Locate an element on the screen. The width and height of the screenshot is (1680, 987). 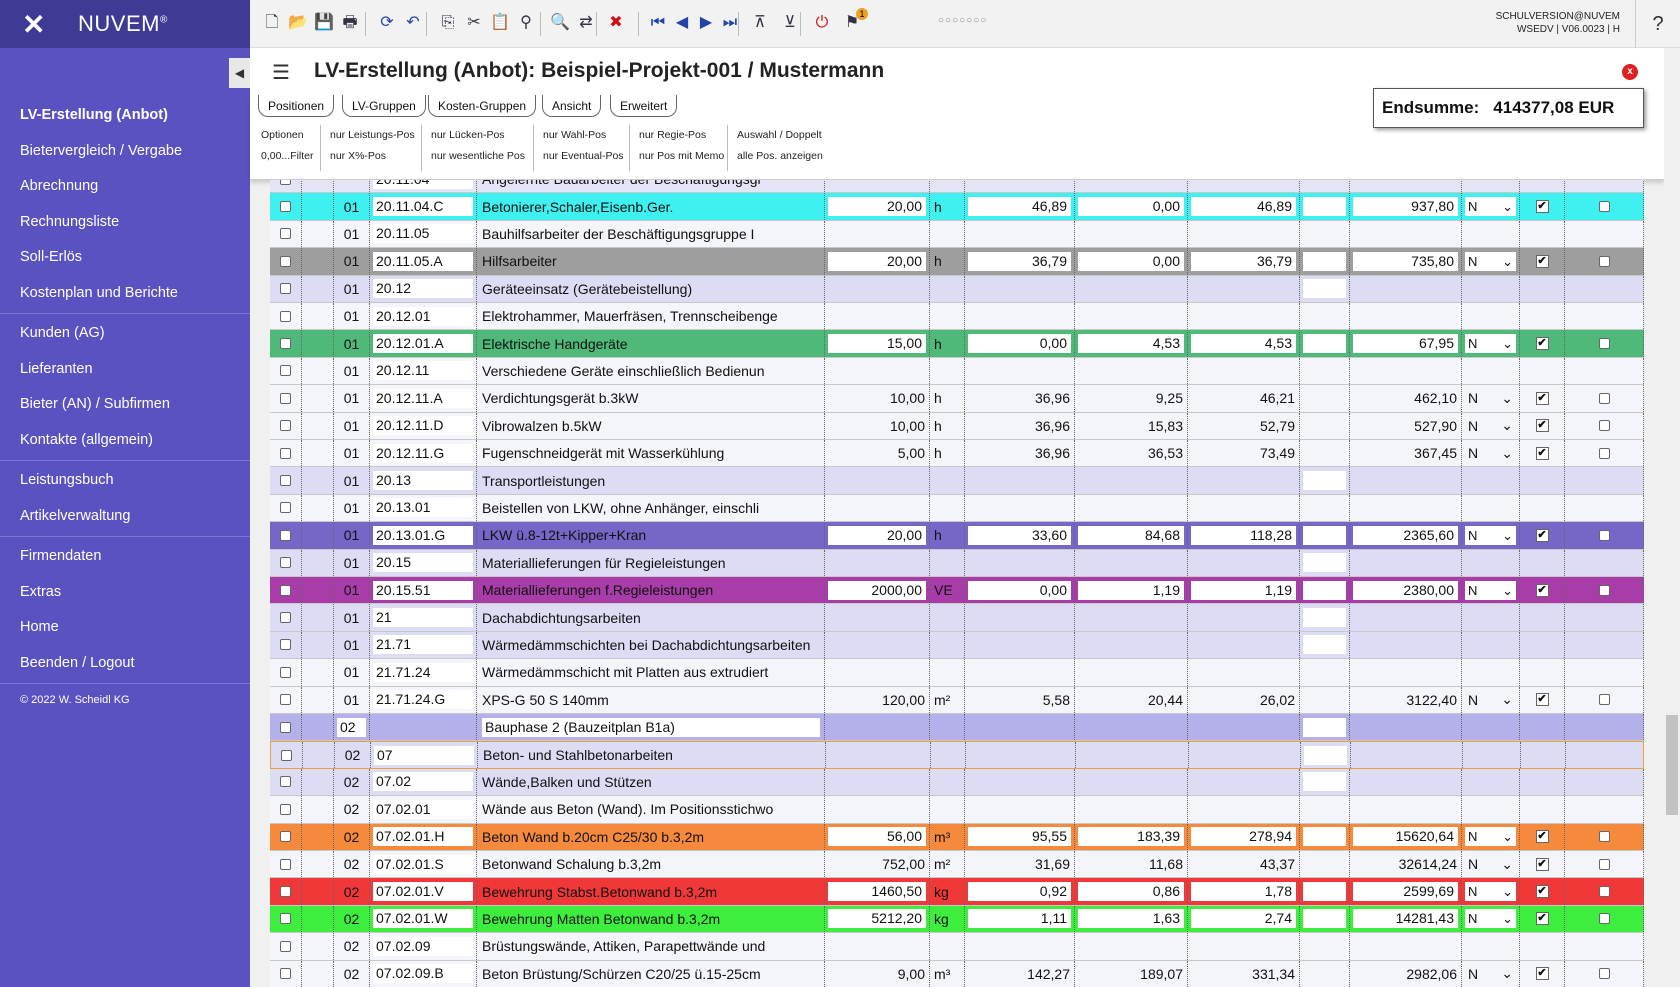
ordinal-number: 20.13.01.G is located at coordinates (423, 535).